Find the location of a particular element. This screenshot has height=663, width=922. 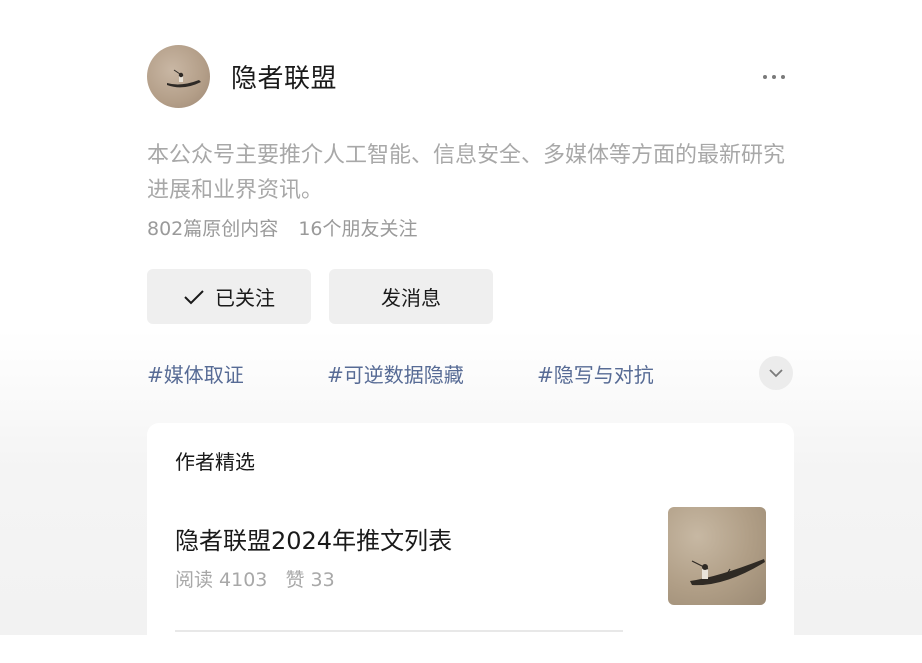

account-stats: 802篇原创内容 16个朋友关注 is located at coordinates (282, 227).